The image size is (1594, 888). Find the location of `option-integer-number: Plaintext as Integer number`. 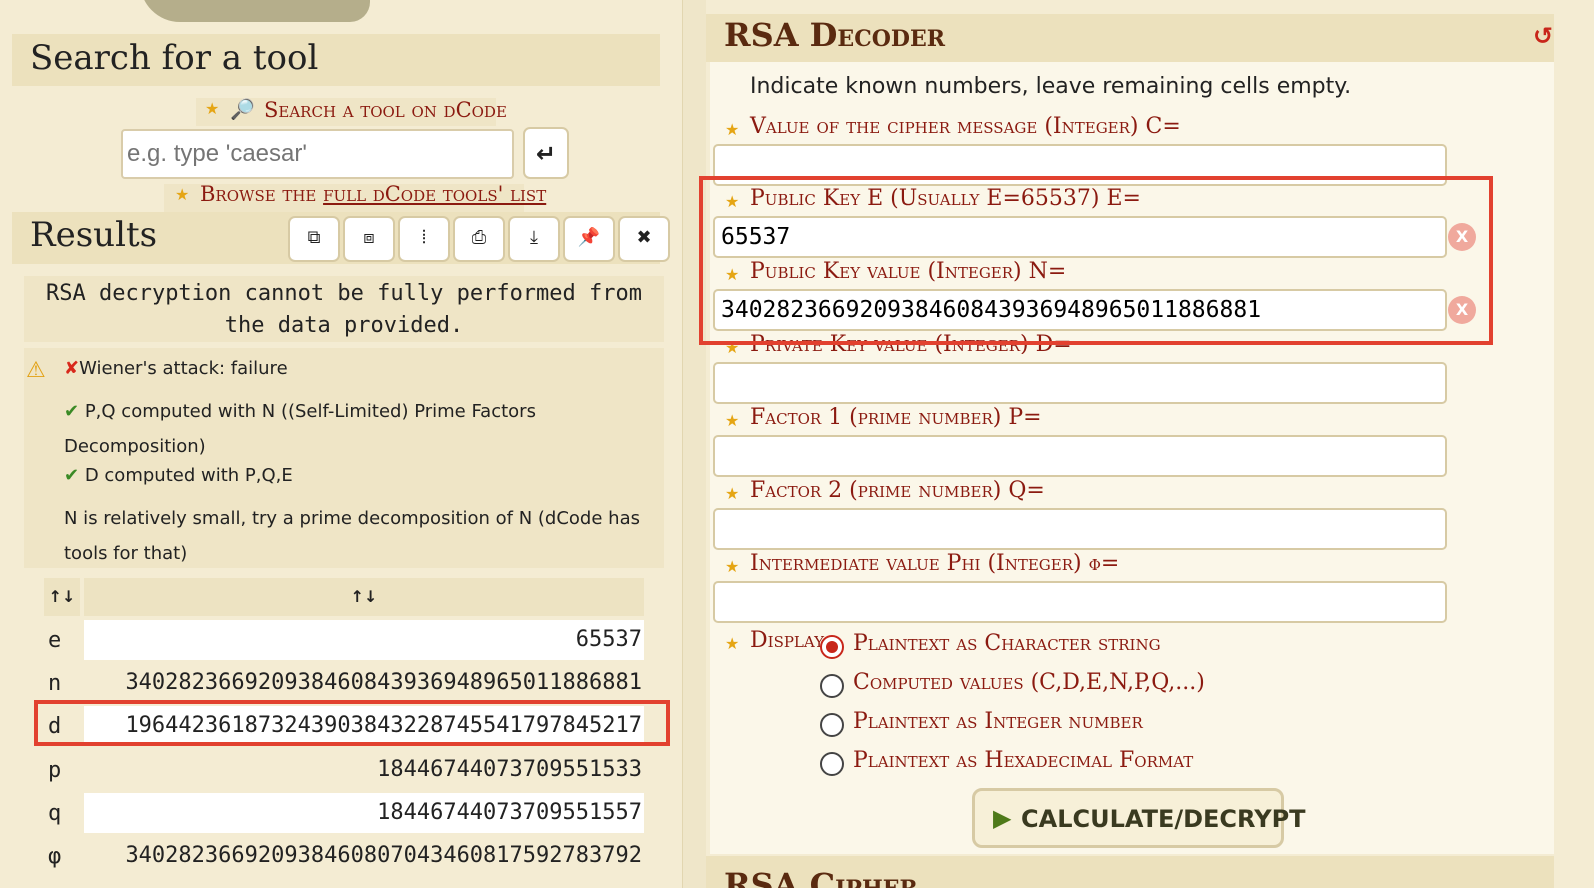

option-integer-number: Plaintext as Integer number is located at coordinates (998, 721).